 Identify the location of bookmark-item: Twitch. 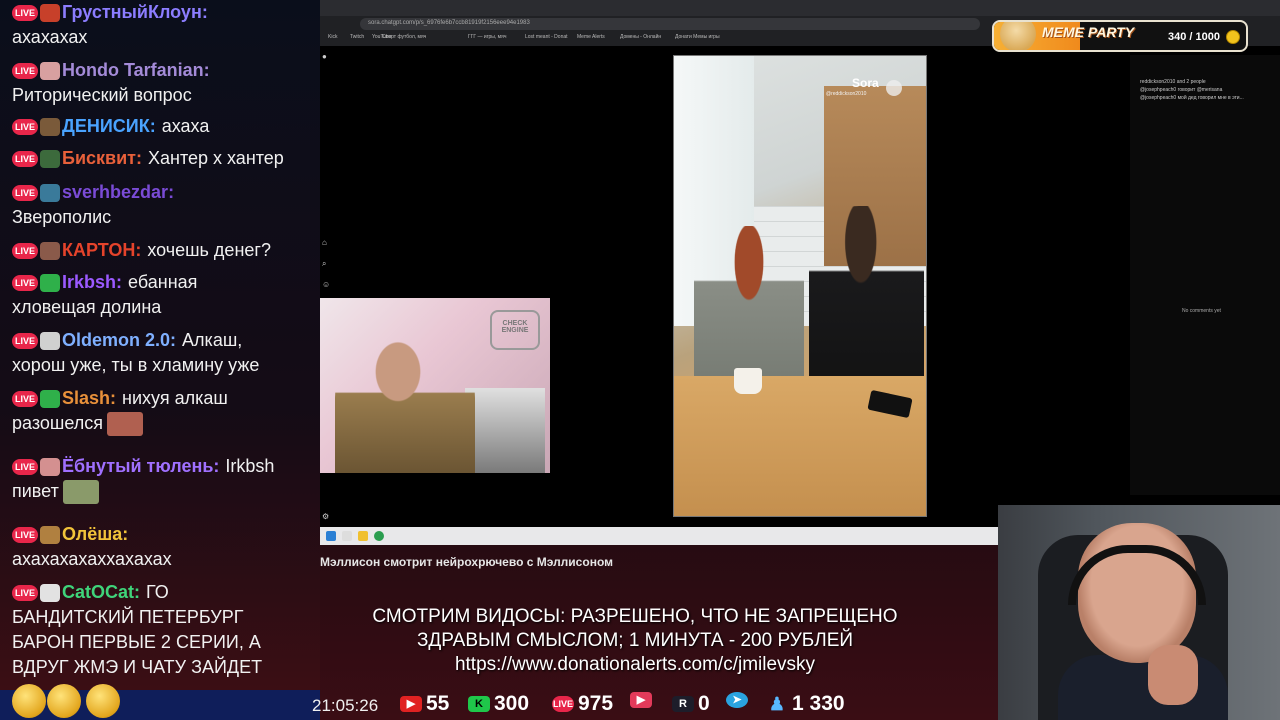
(357, 37).